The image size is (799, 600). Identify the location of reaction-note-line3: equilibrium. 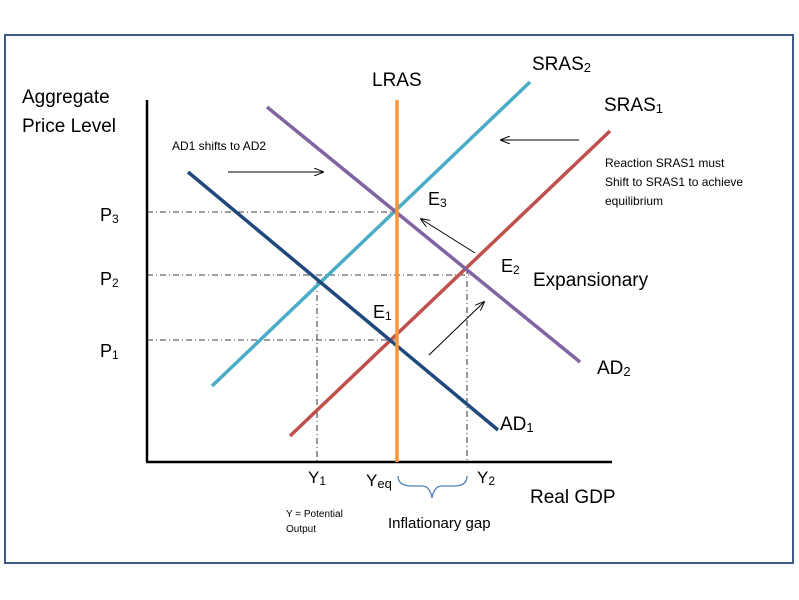
(634, 201).